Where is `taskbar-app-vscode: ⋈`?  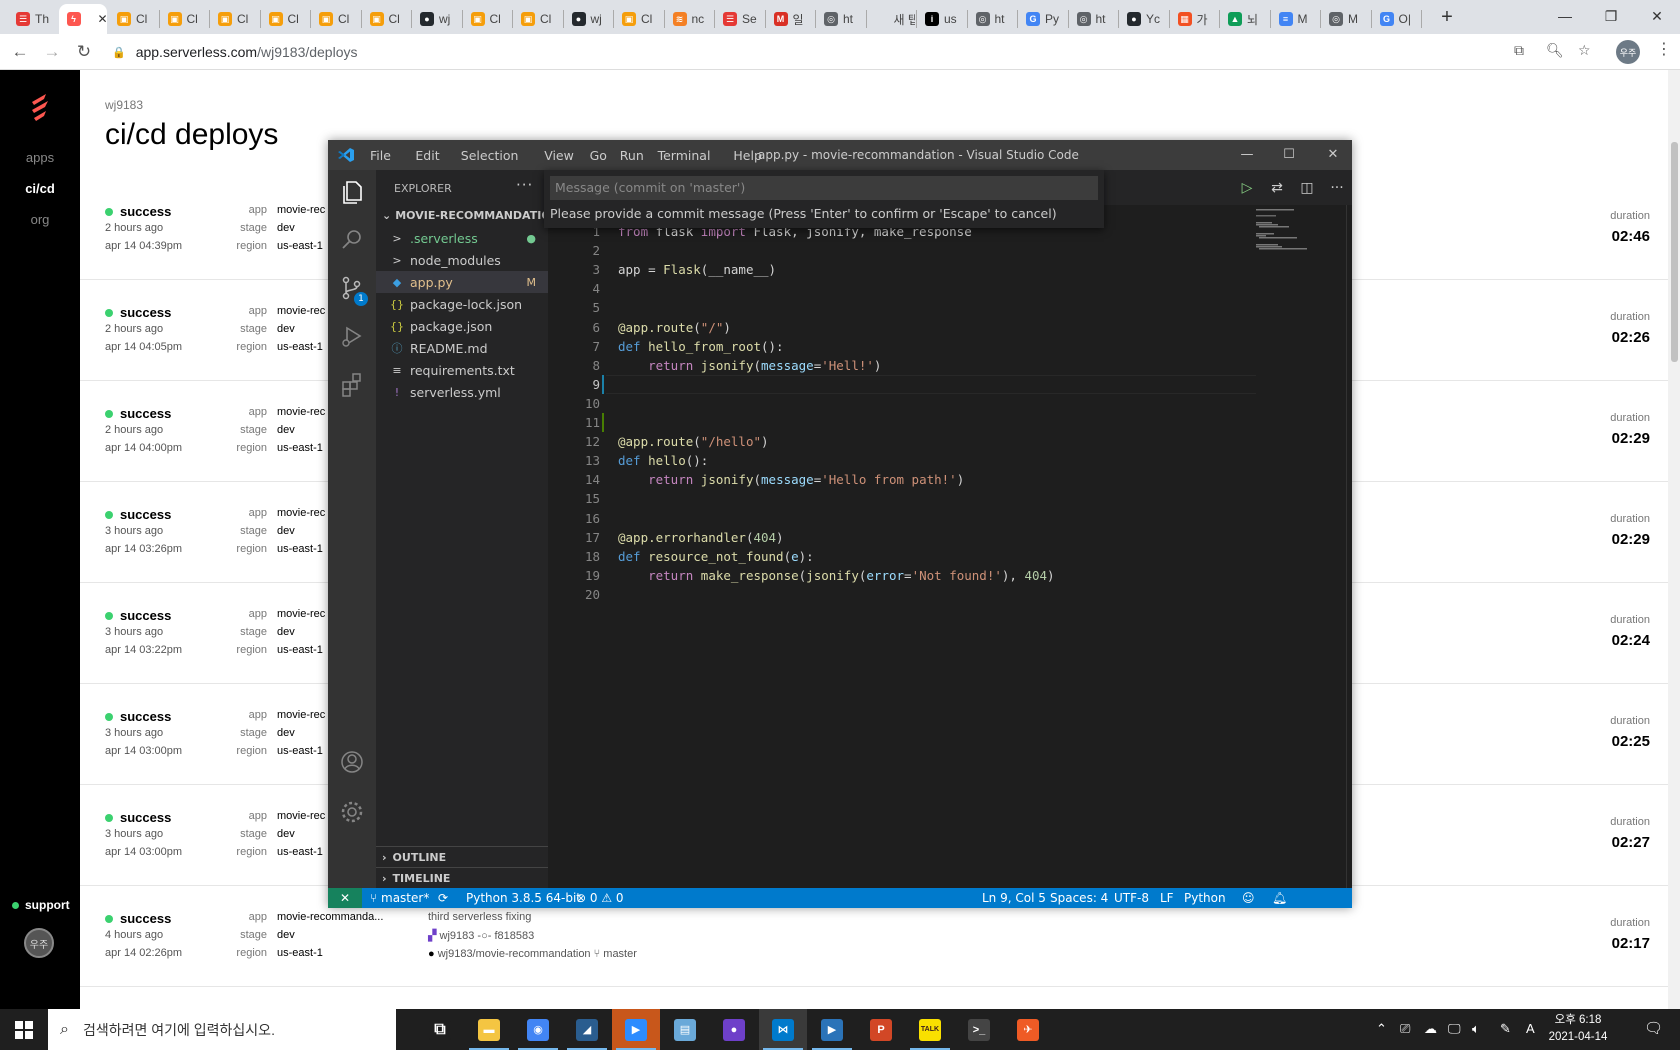
taskbar-app-vscode: ⋈ is located at coordinates (783, 1029).